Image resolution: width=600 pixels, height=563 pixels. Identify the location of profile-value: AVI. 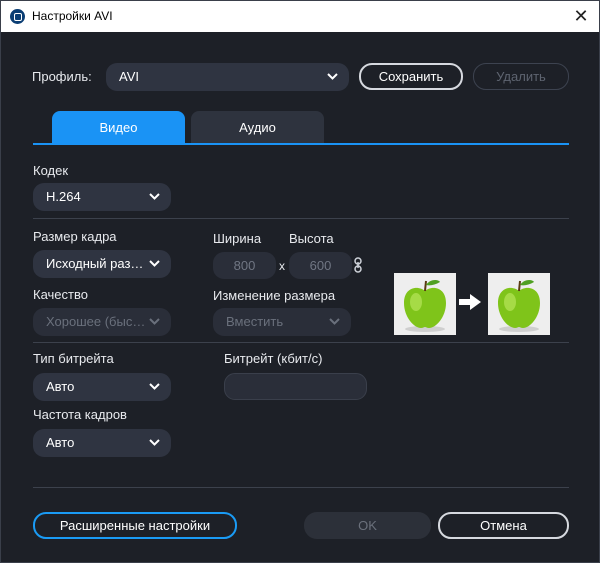
(129, 76).